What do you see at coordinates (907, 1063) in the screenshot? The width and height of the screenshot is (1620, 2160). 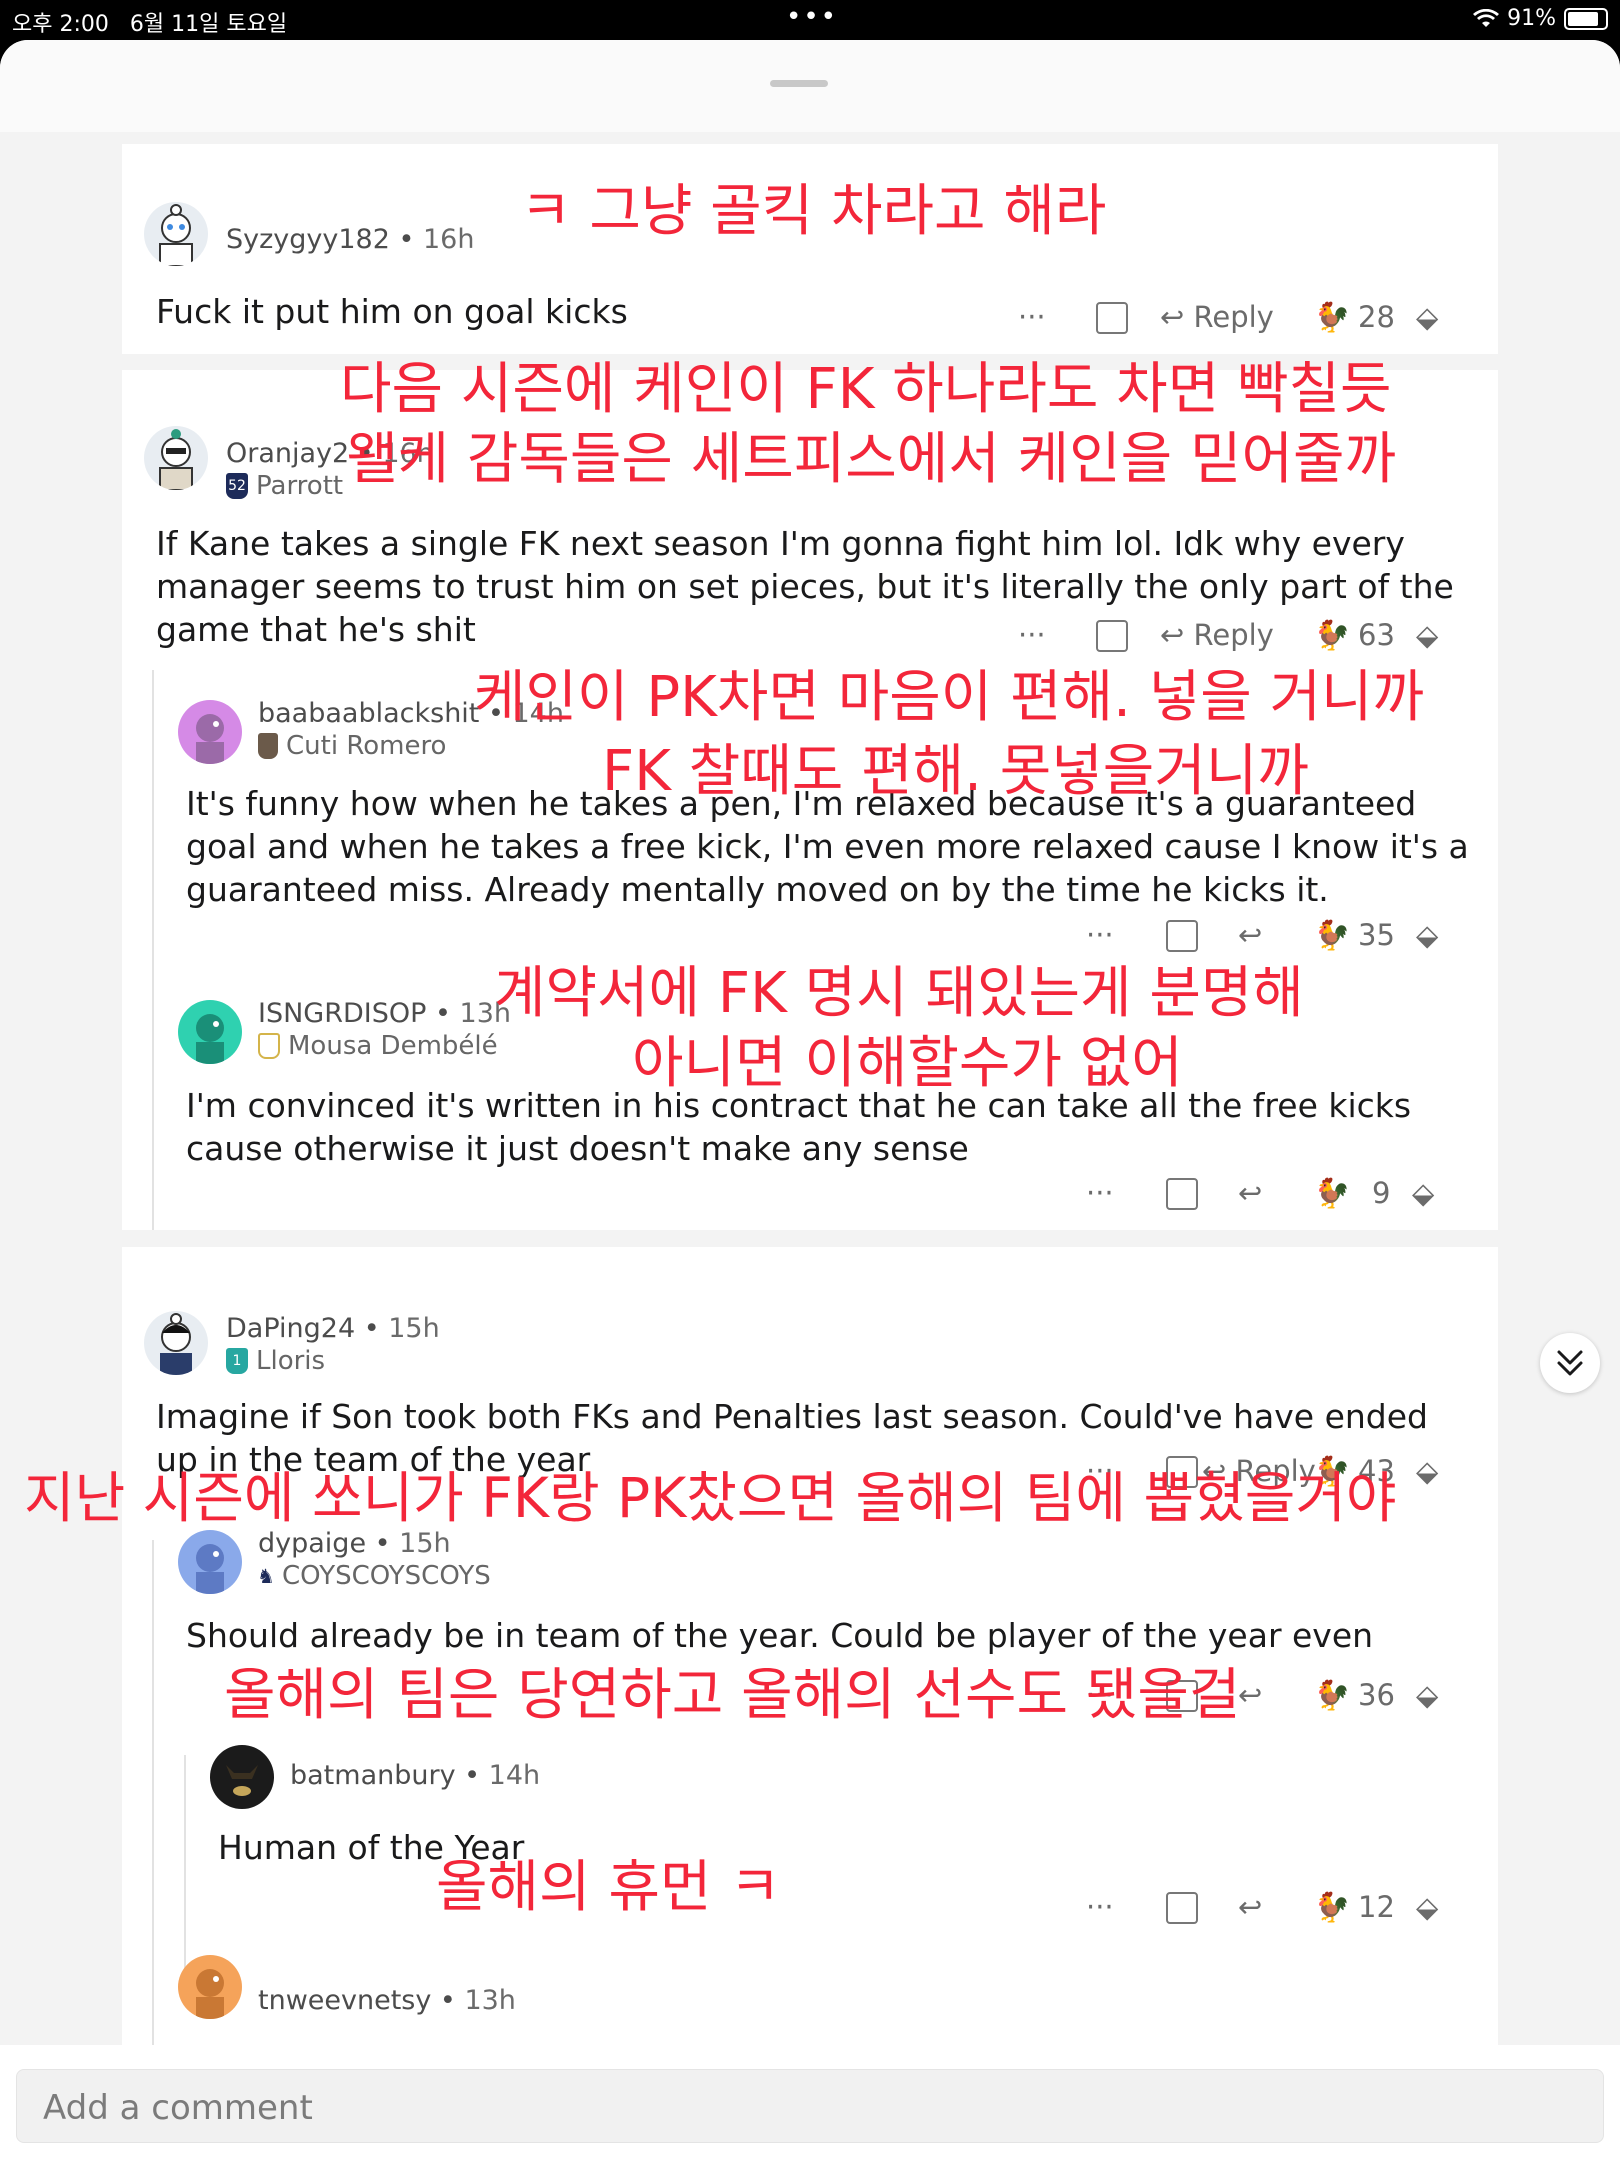 I see `translation-overlay: 아니면 이해할수가 없어` at bounding box center [907, 1063].